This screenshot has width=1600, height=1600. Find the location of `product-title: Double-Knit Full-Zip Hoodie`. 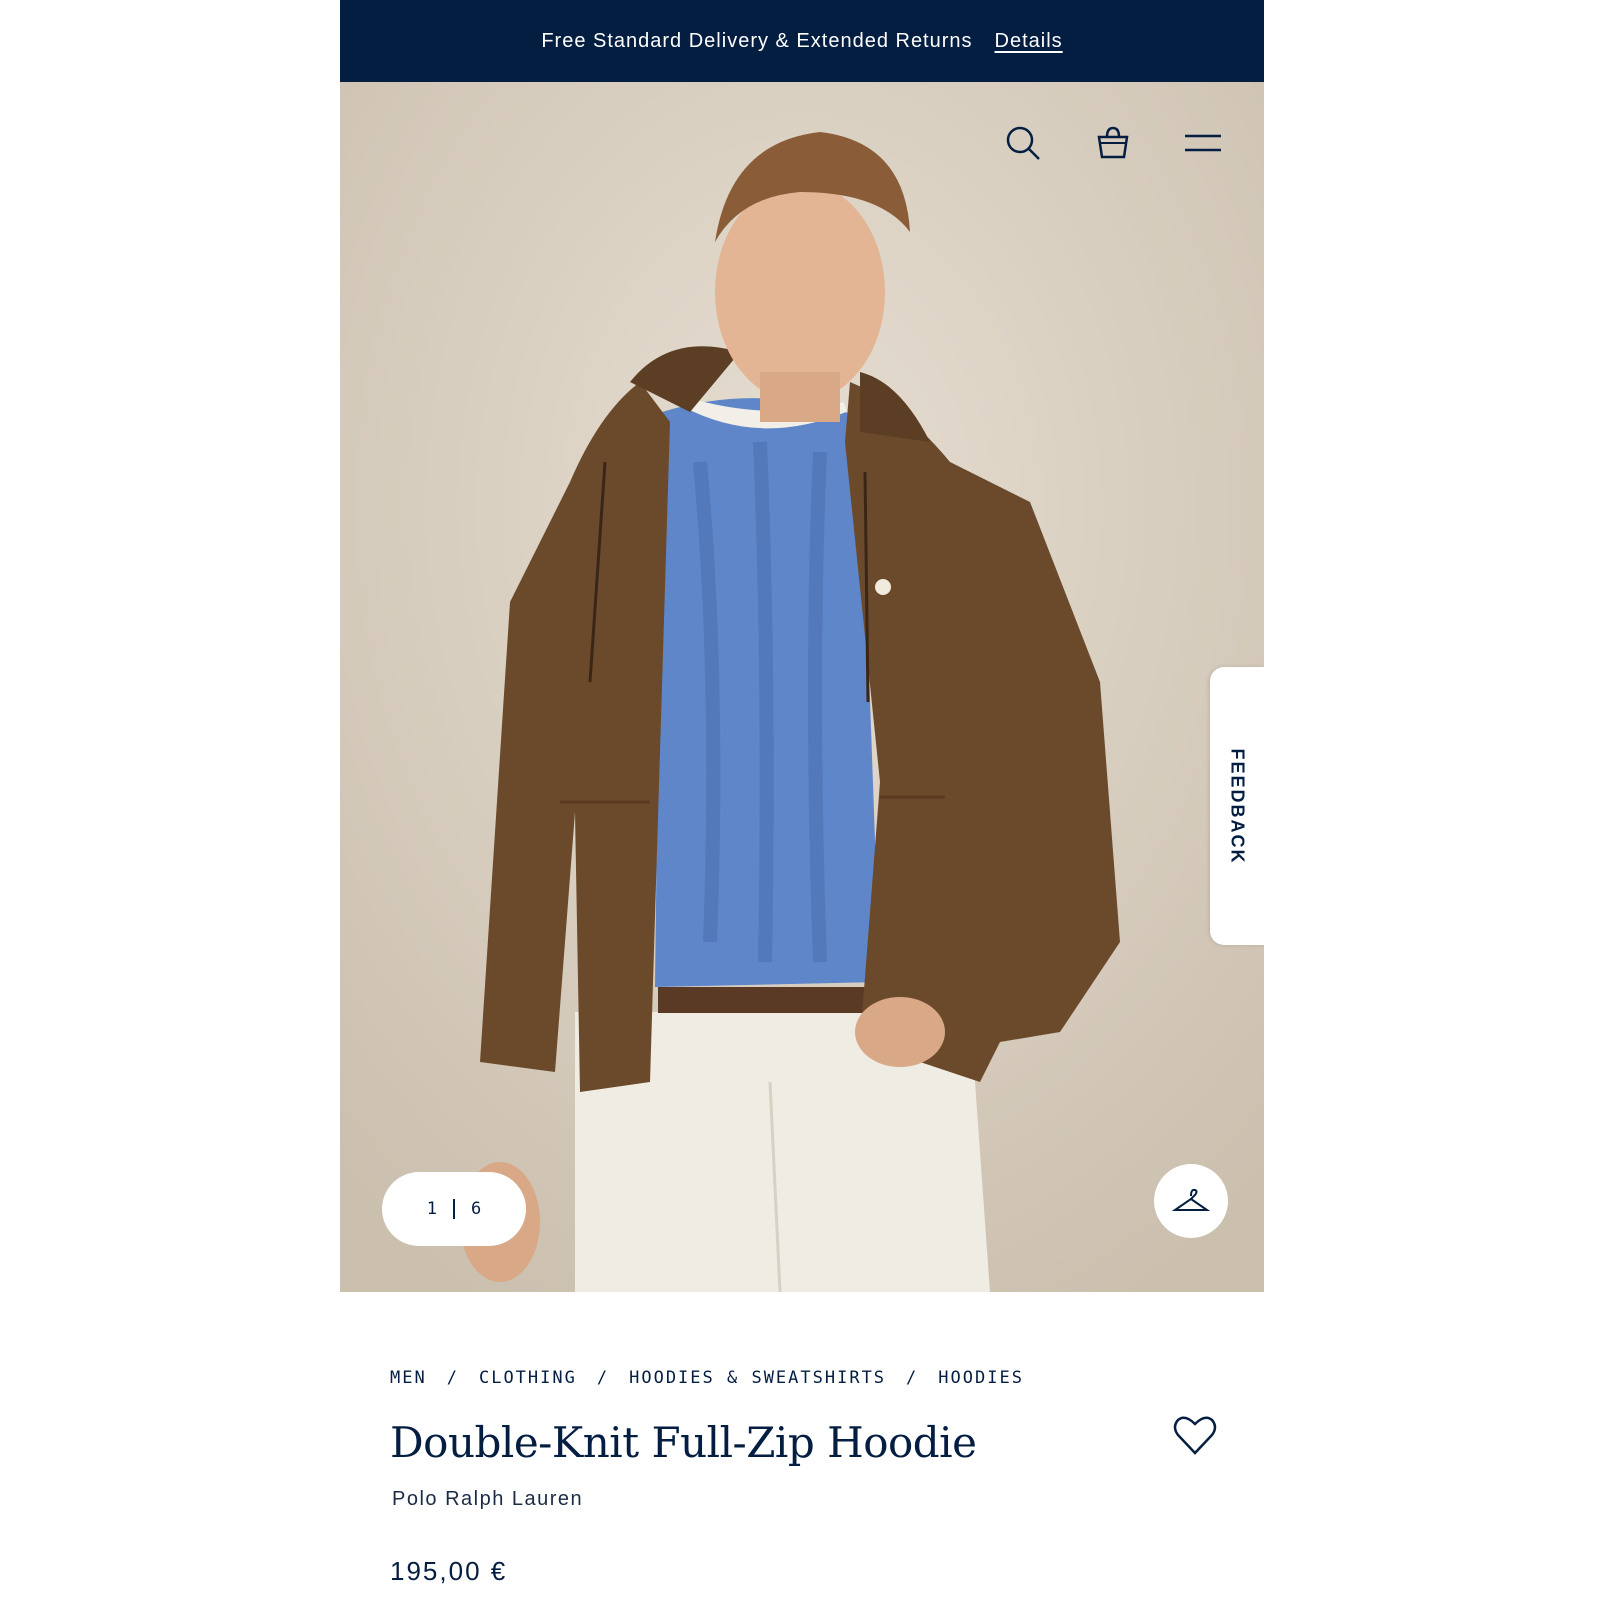

product-title: Double-Knit Full-Zip Hoodie is located at coordinates (683, 1442).